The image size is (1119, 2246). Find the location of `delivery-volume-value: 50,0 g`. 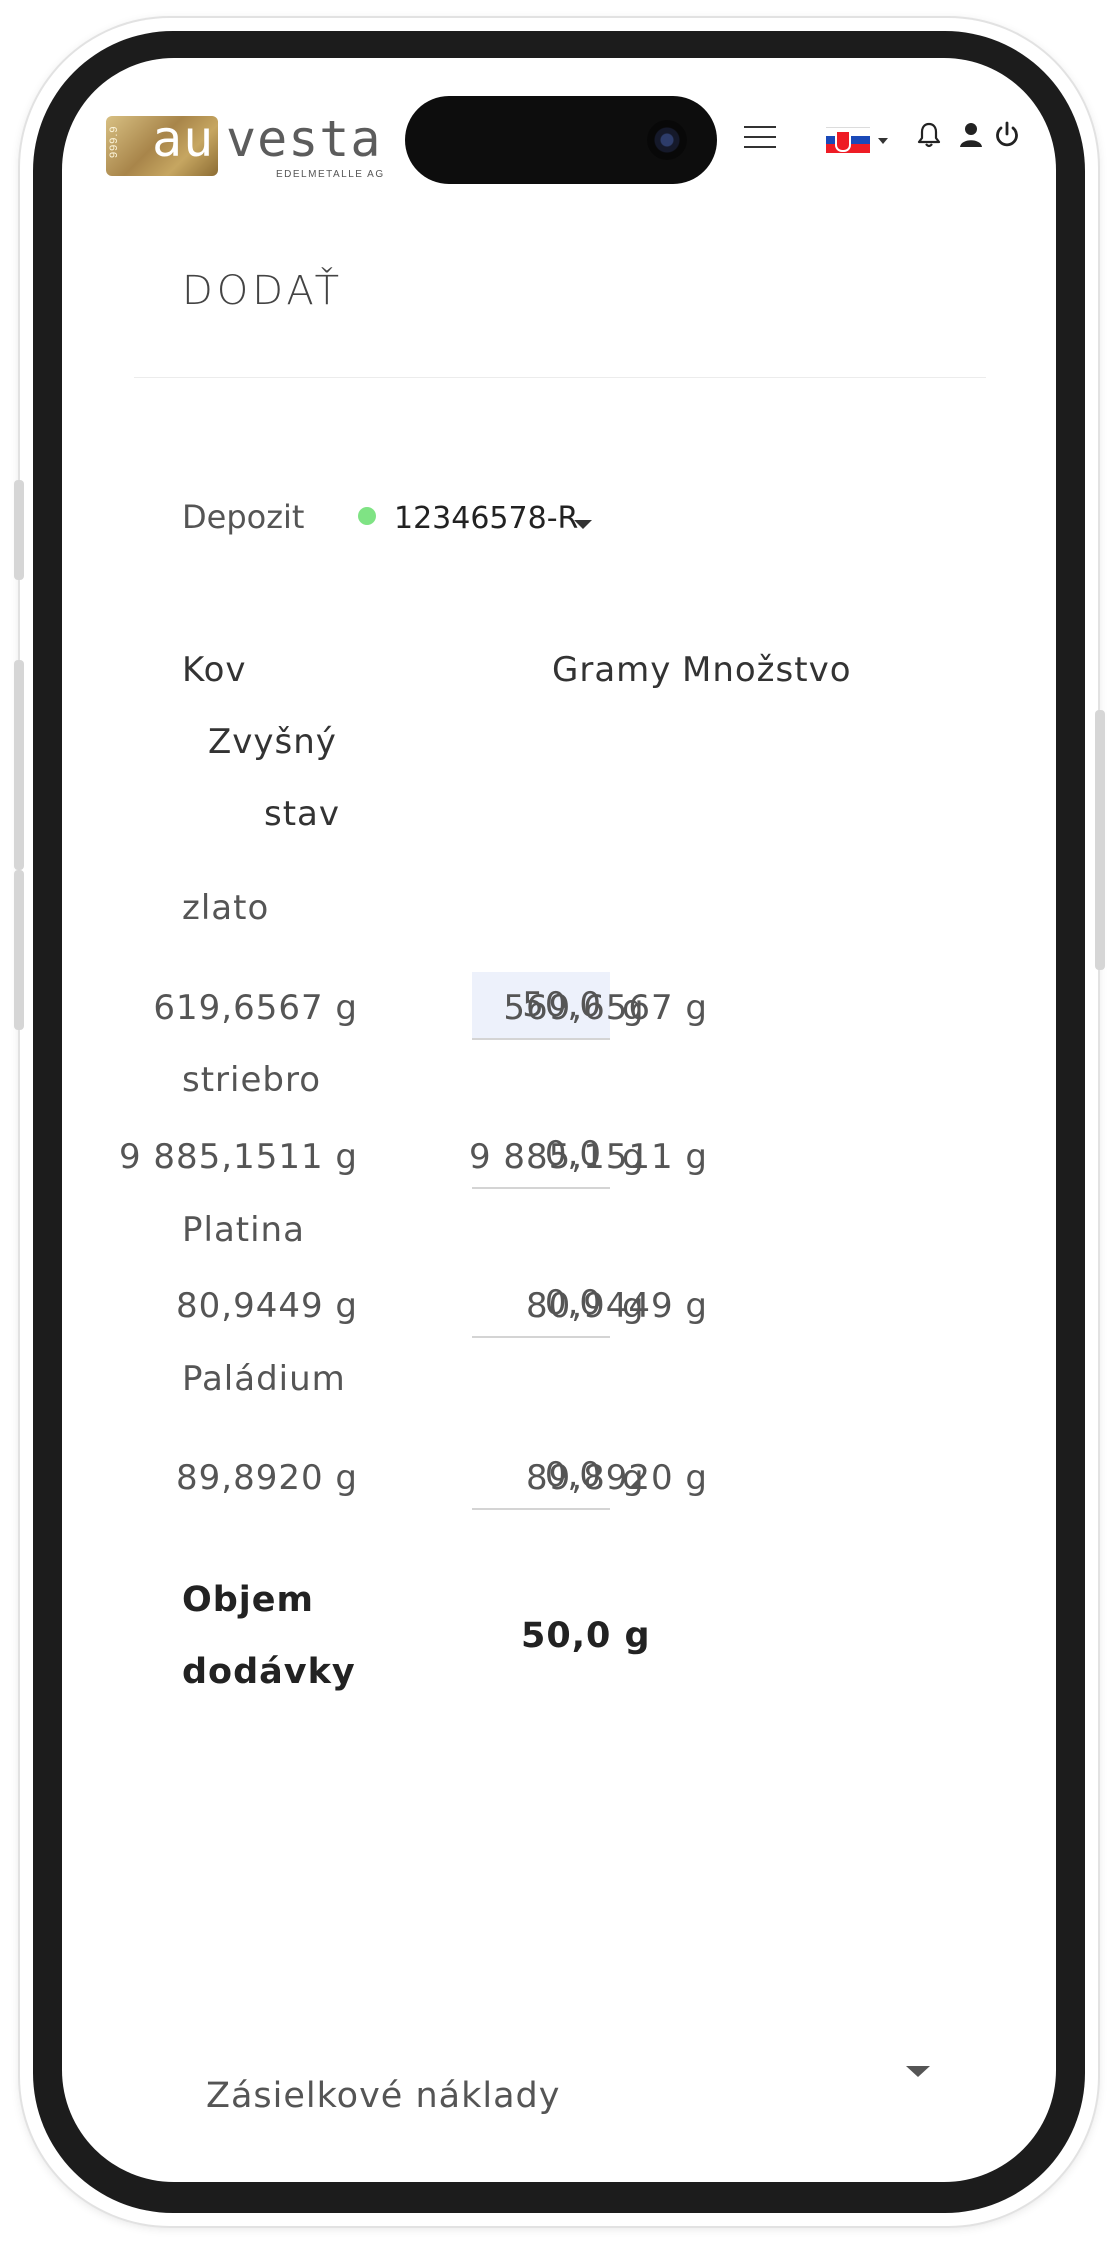

delivery-volume-value: 50,0 g is located at coordinates (586, 1636).